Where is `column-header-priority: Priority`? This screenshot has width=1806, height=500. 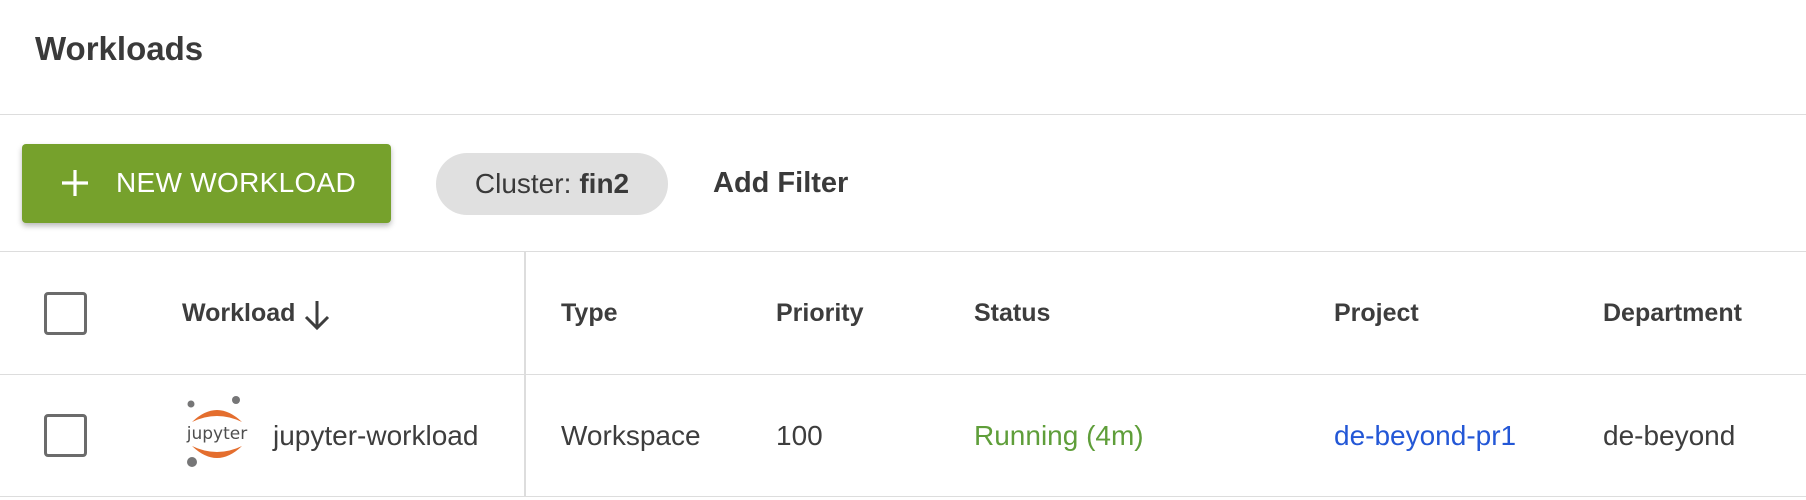 column-header-priority: Priority is located at coordinates (820, 313).